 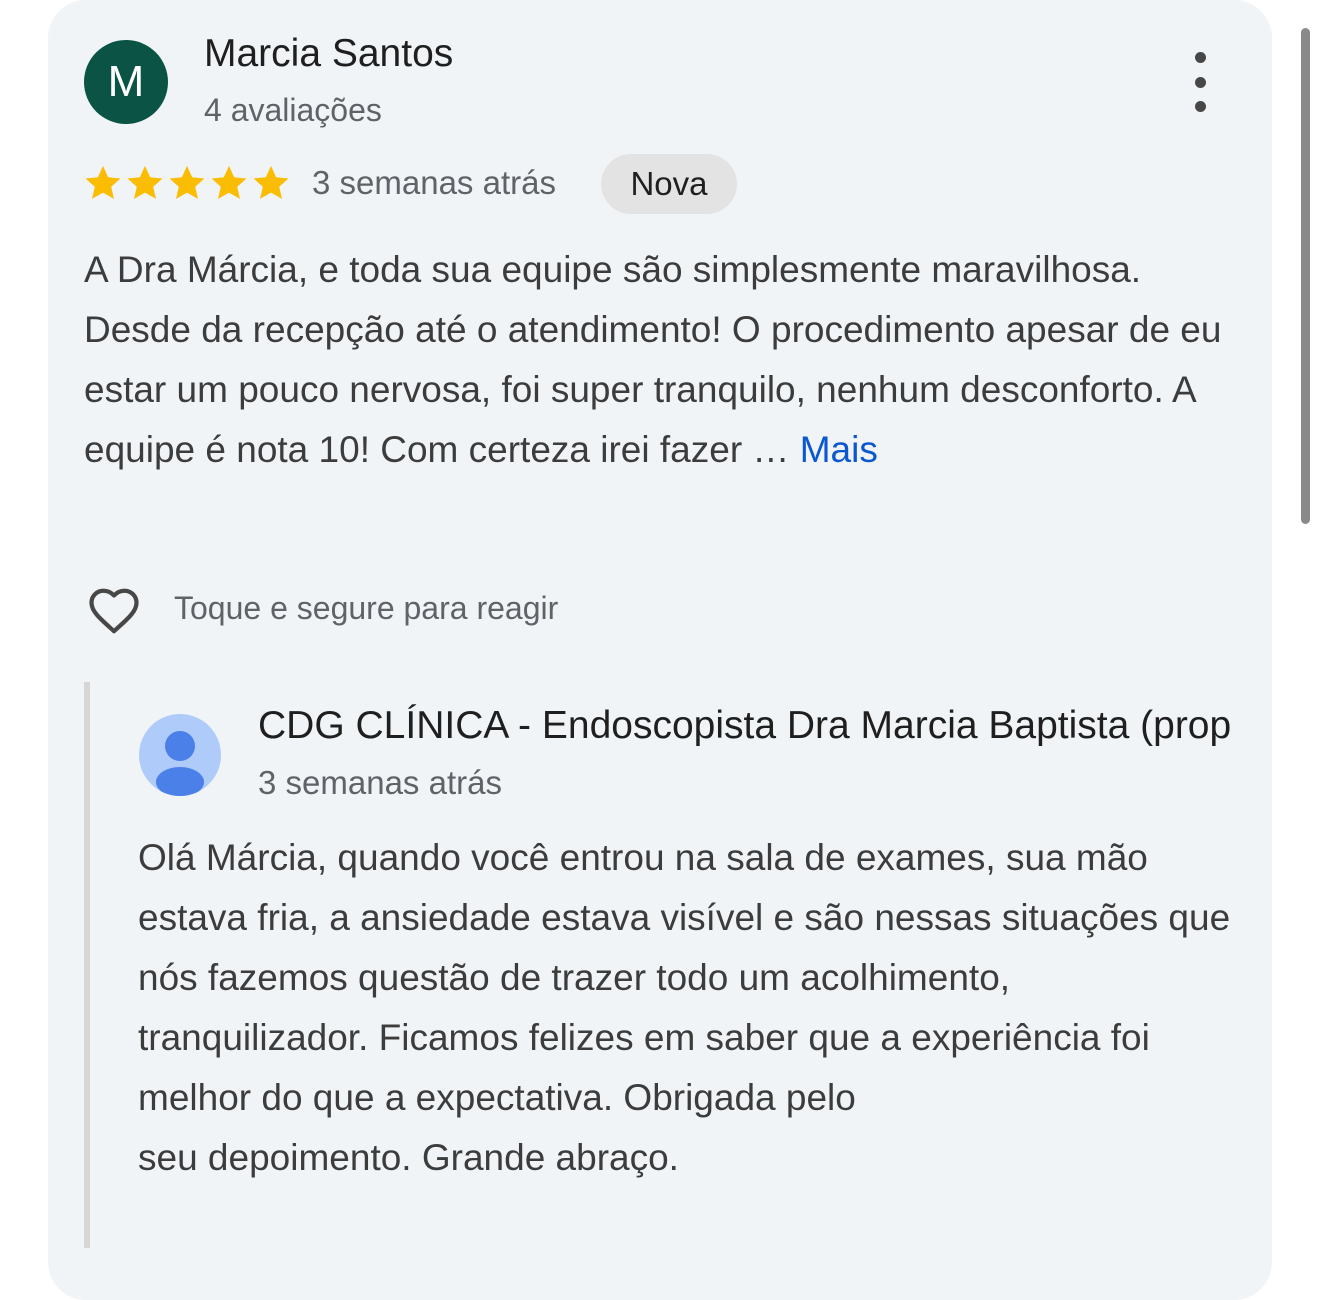 I want to click on star-rating, so click(x=187, y=183).